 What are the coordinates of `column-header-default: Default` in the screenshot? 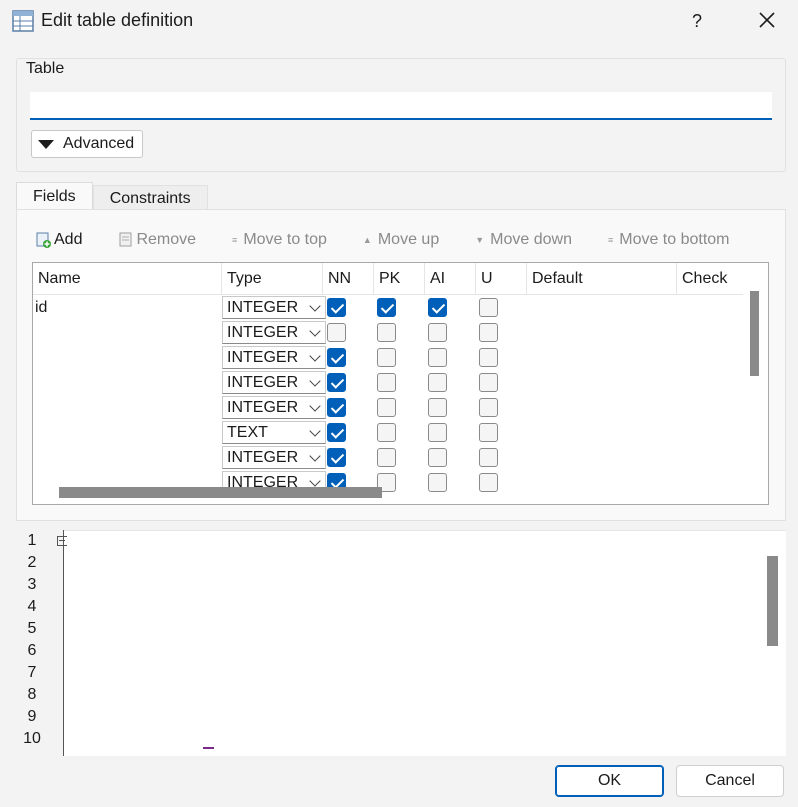 It's located at (602, 279).